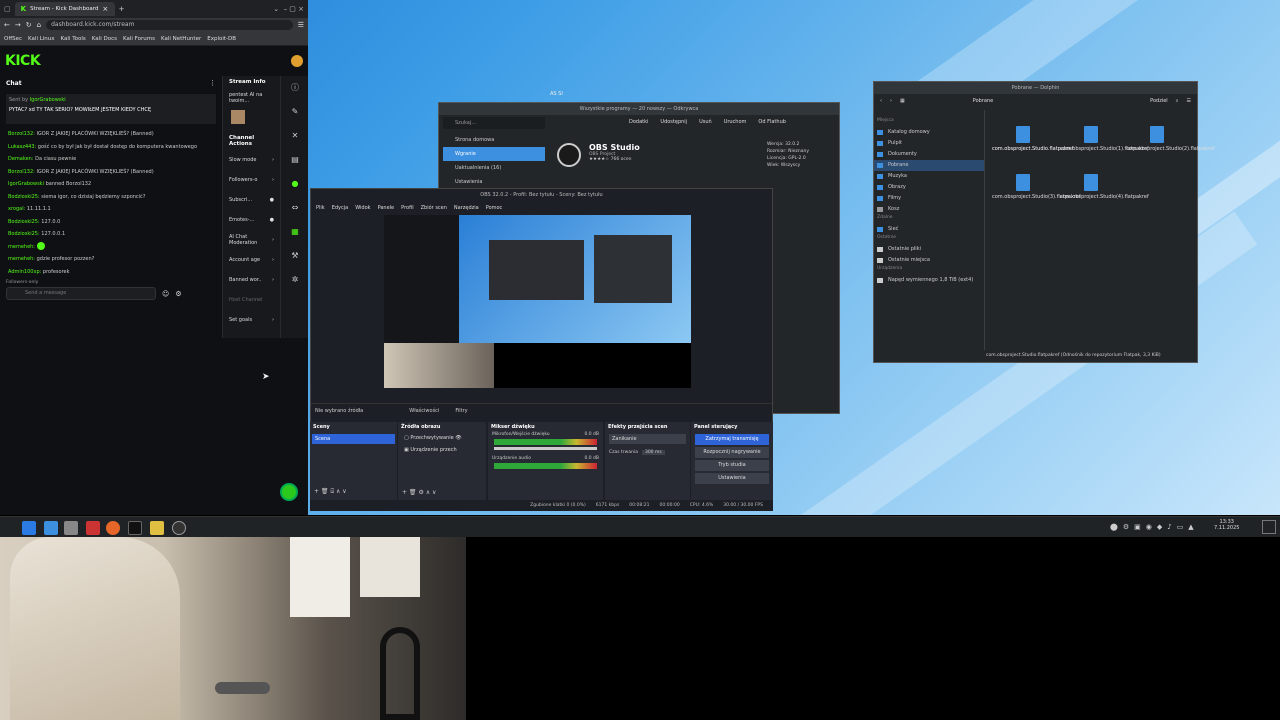 The image size is (1280, 720). What do you see at coordinates (494, 168) in the screenshot?
I see `nav-updates: Uaktualnienia (16)` at bounding box center [494, 168].